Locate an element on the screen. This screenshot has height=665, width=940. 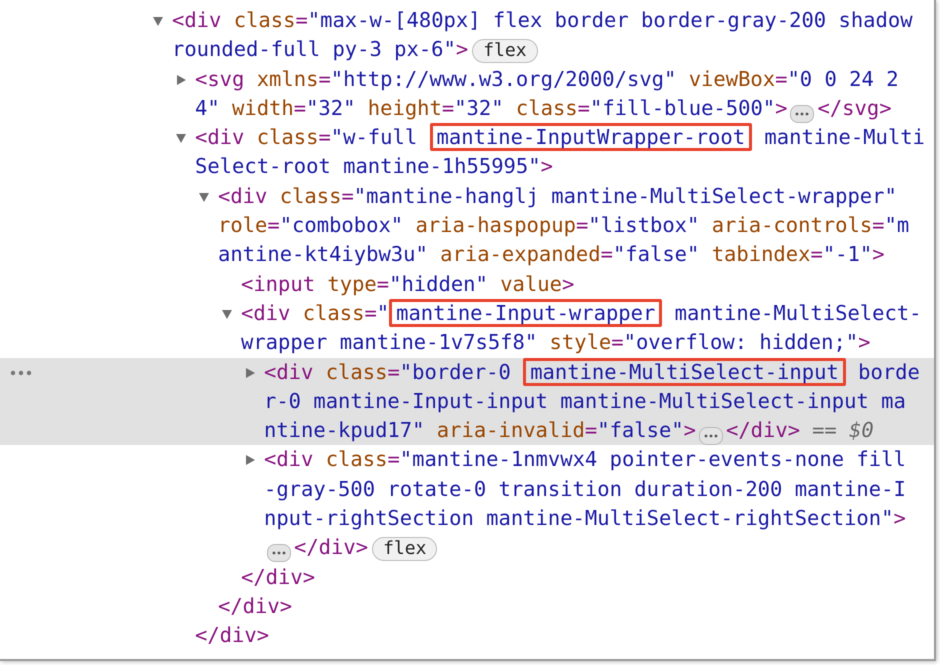
attribute-value: mantine-Multi is located at coordinates (844, 137).